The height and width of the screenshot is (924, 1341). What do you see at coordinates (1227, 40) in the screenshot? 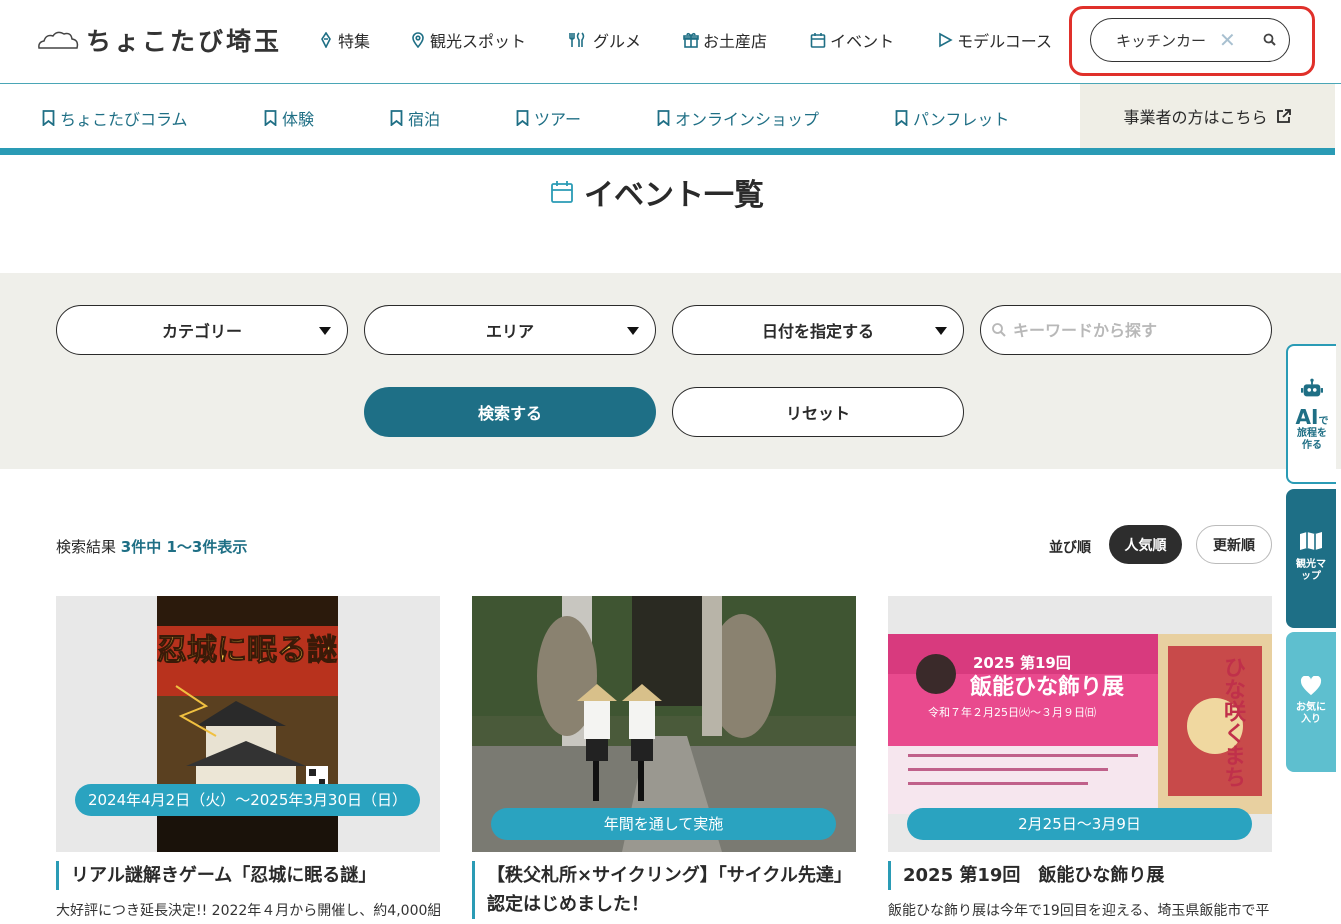
I see `clear-search-icon: ✕` at bounding box center [1227, 40].